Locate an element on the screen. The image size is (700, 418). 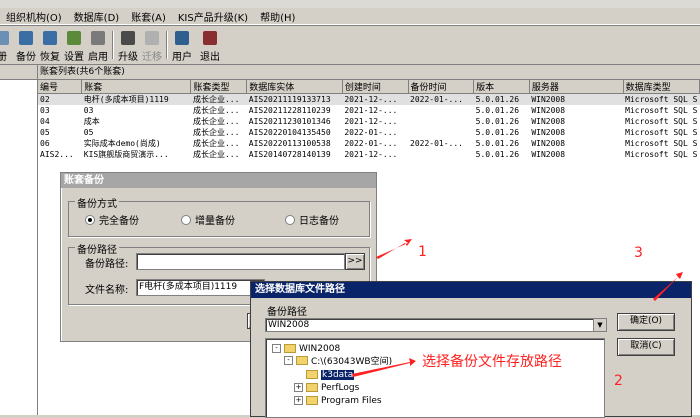
arrow-to-k3data is located at coordinates (384, 367).